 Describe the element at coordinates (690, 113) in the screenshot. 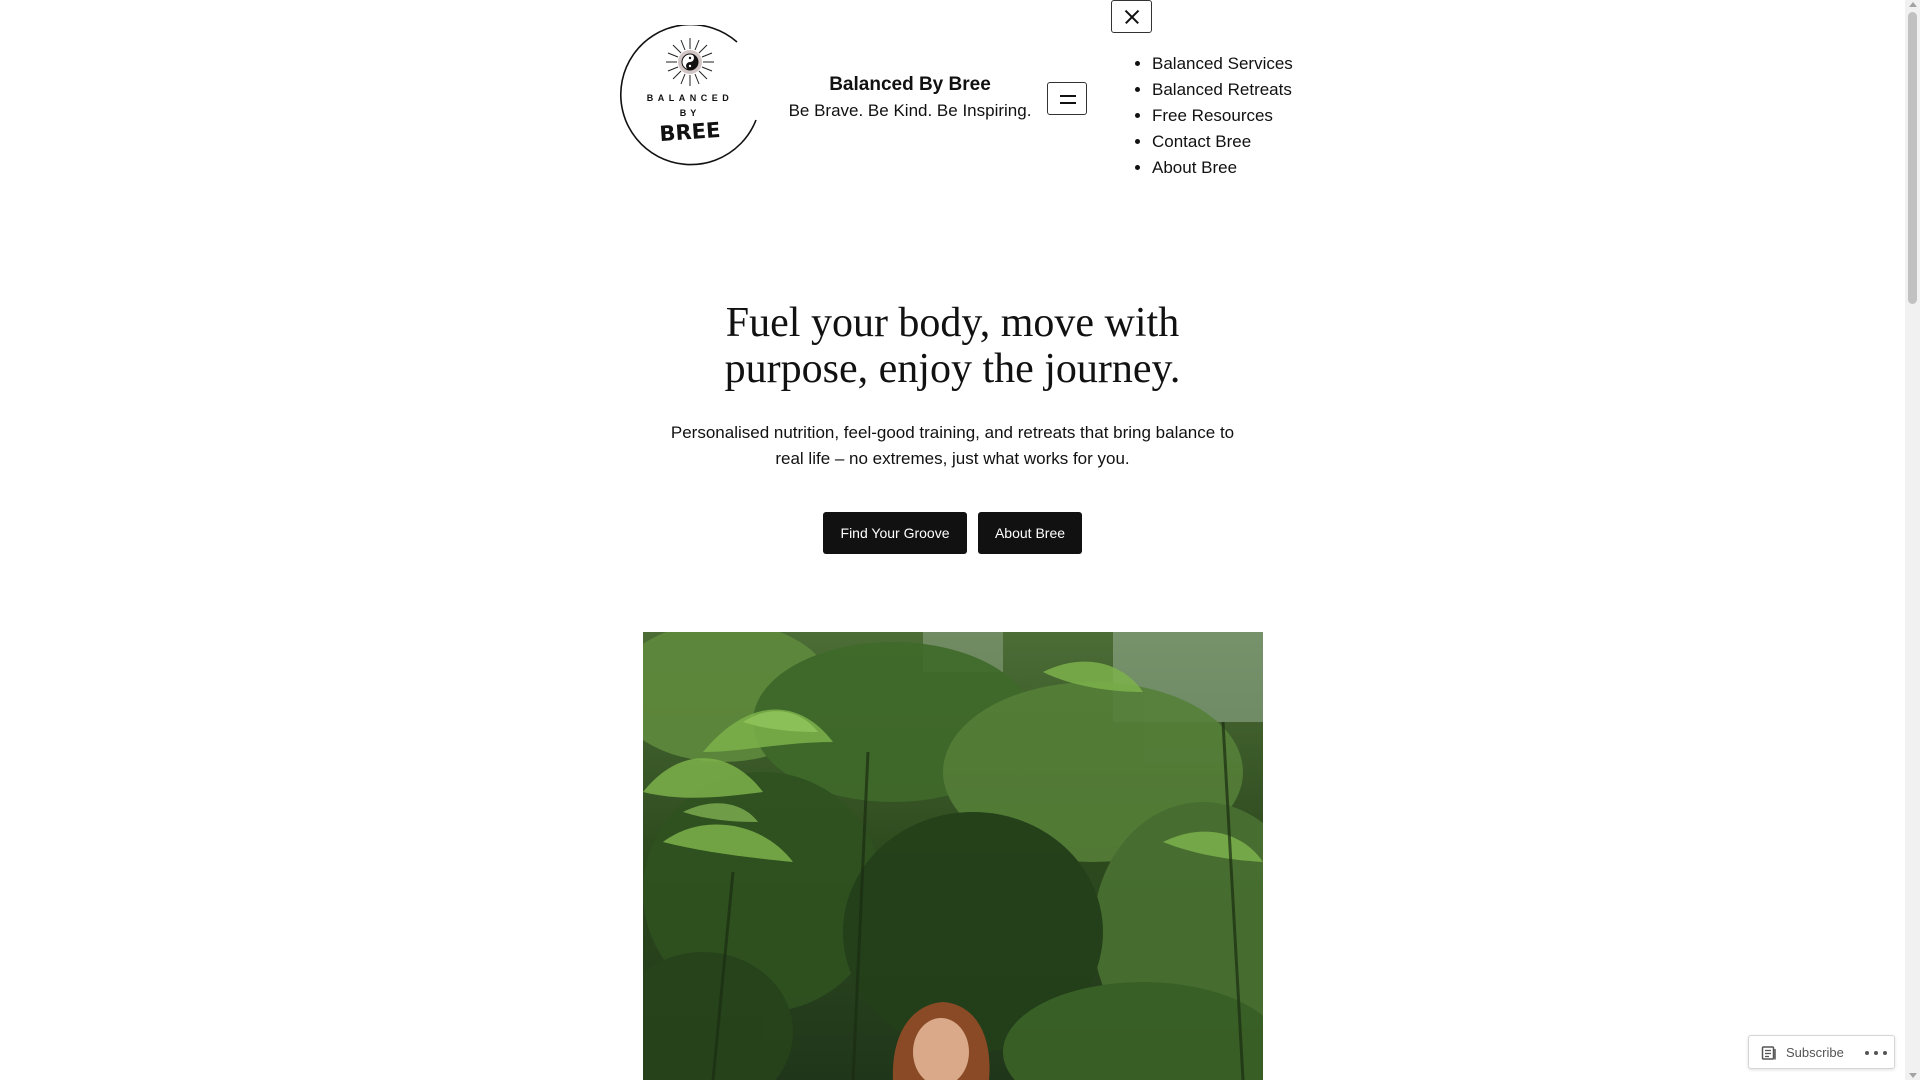

I see `logo-text-by: BY` at that location.